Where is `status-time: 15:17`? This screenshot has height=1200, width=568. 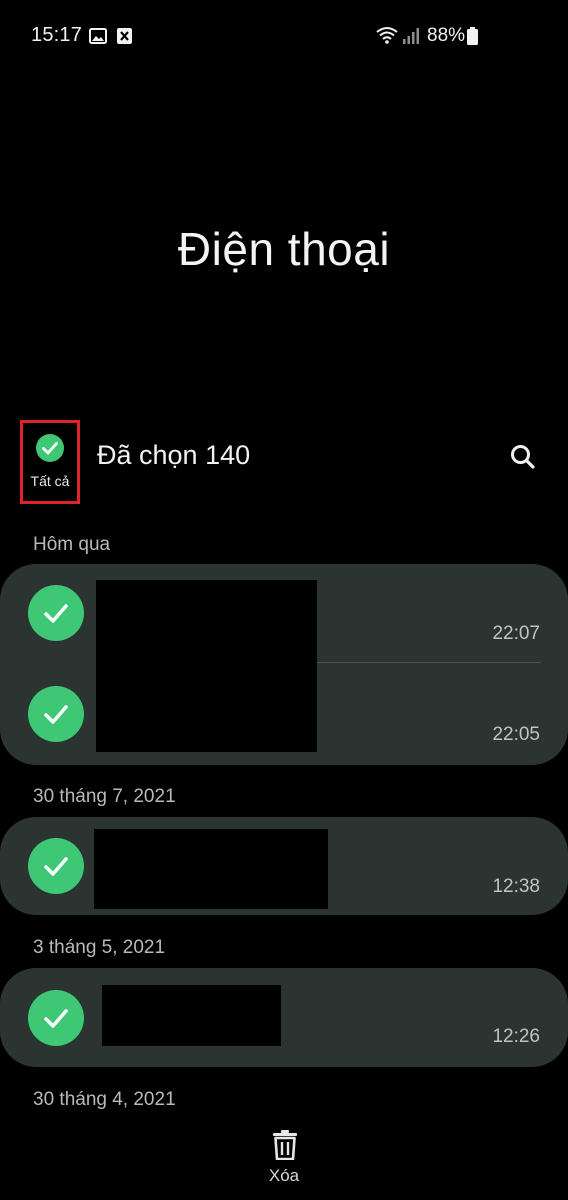
status-time: 15:17 is located at coordinates (57, 35).